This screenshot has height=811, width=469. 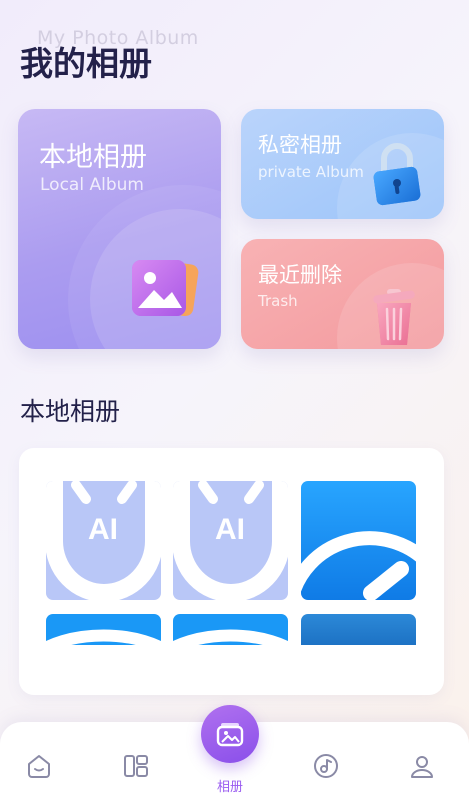 I want to click on blue-gauge-image, so click(x=358, y=540).